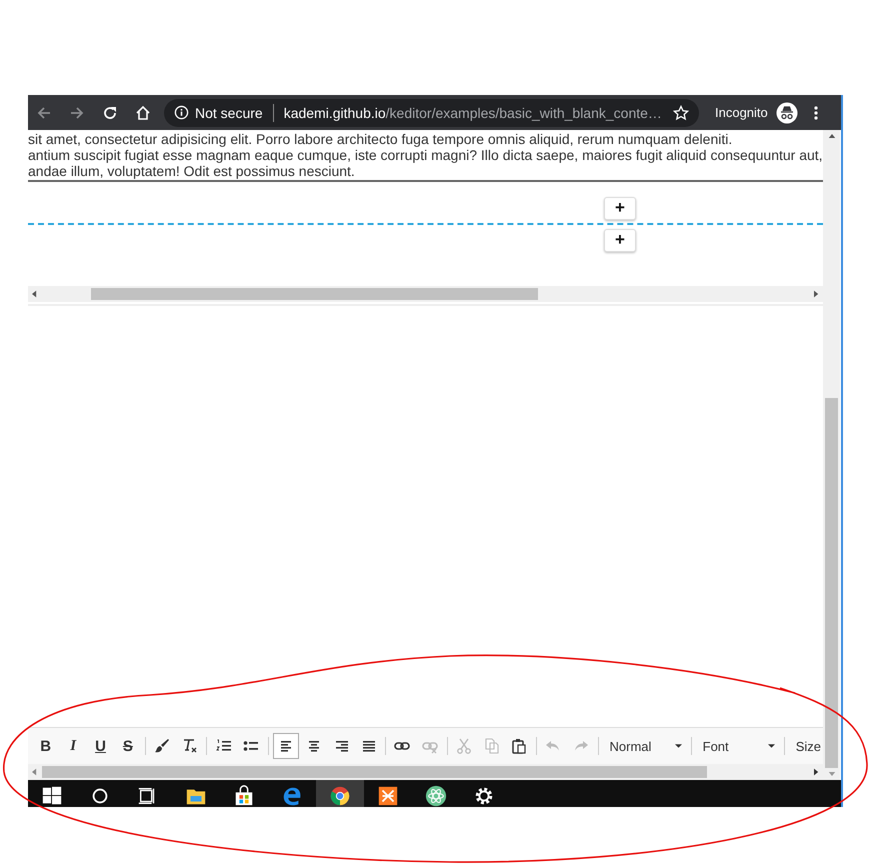  What do you see at coordinates (128, 746) in the screenshot?
I see `strikethrough-button: S` at bounding box center [128, 746].